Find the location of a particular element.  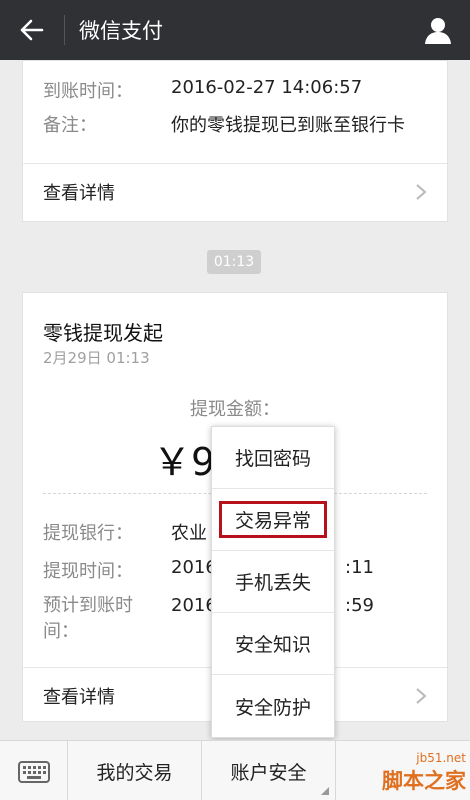

menu-item-recover-password: 找回密码 is located at coordinates (273, 458).